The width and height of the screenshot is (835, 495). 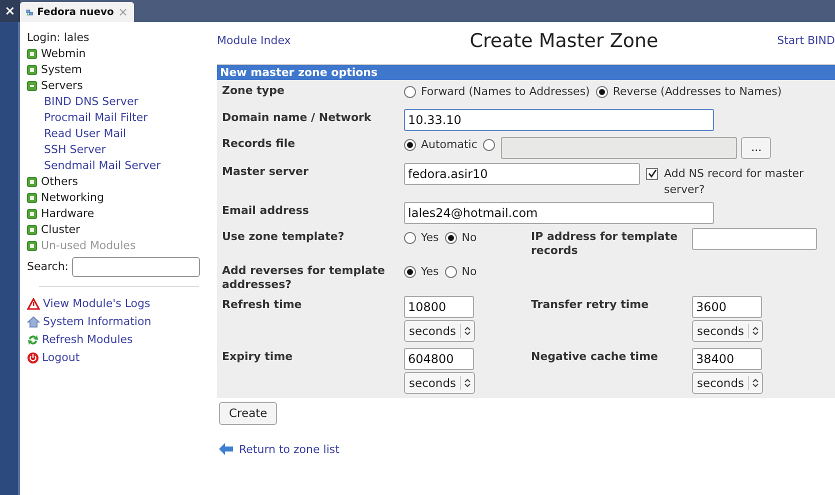 What do you see at coordinates (258, 356) in the screenshot?
I see `field-label: Expiry time` at bounding box center [258, 356].